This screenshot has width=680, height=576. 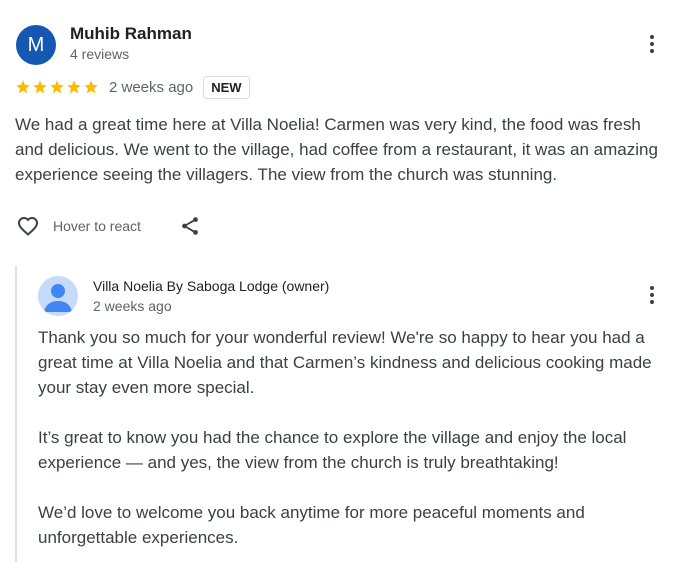 I want to click on owner-reply-date: 2 weeks ago, so click(x=132, y=306).